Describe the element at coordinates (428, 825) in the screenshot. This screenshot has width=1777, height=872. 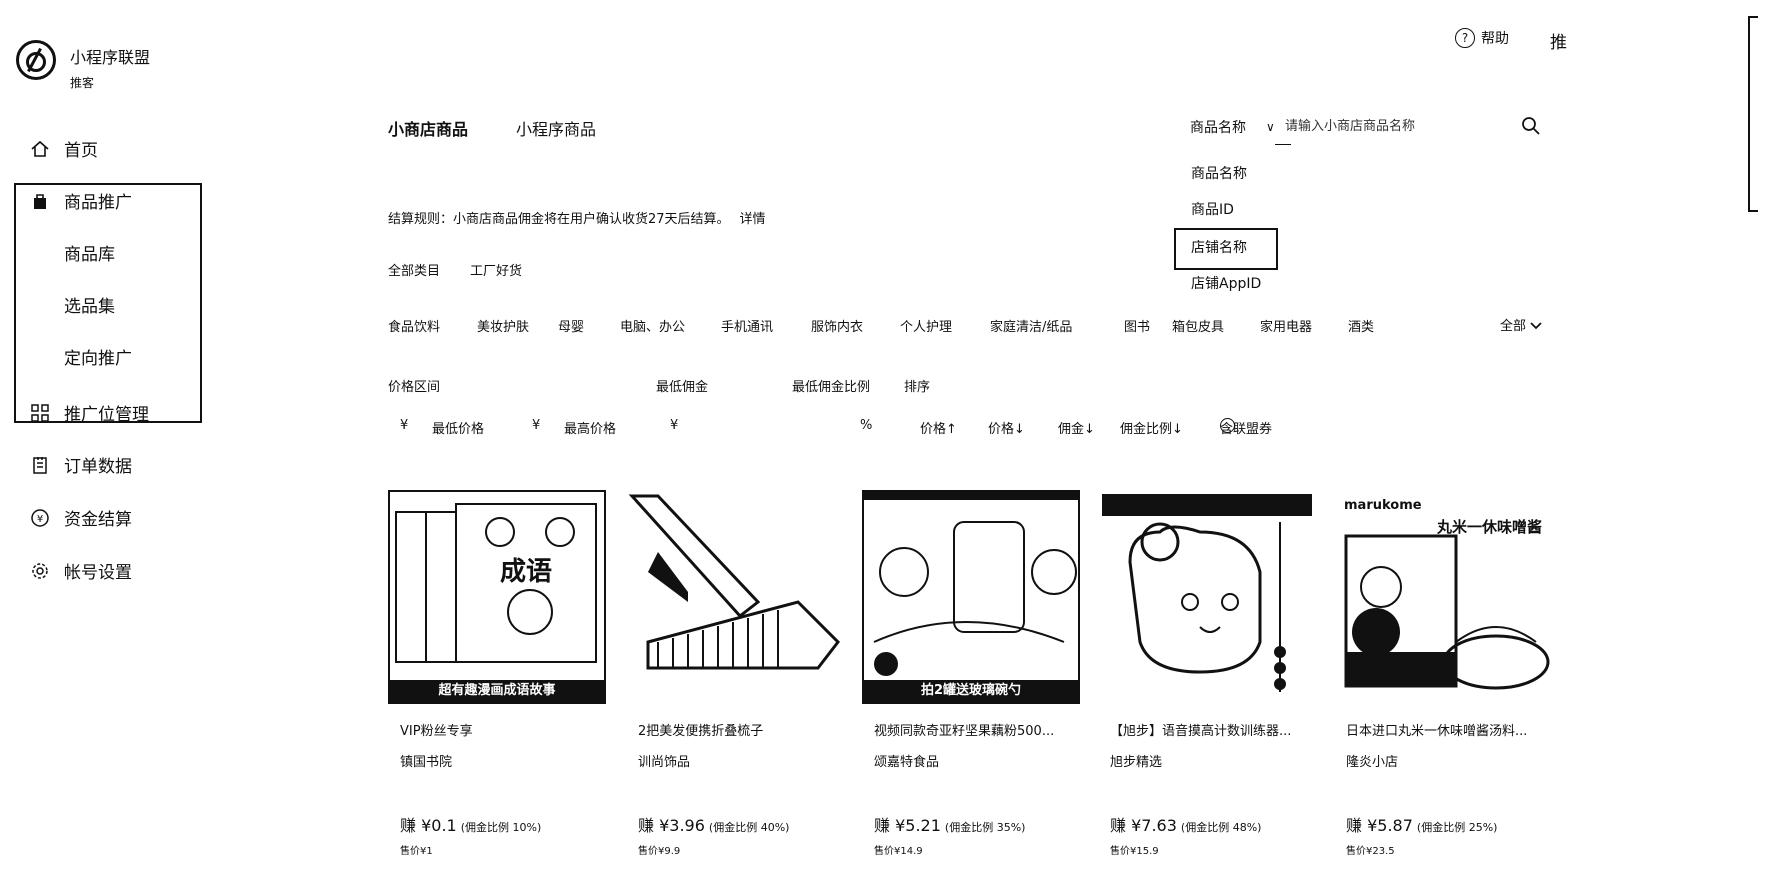
I see `earn-value: 赚 ¥0.1` at that location.